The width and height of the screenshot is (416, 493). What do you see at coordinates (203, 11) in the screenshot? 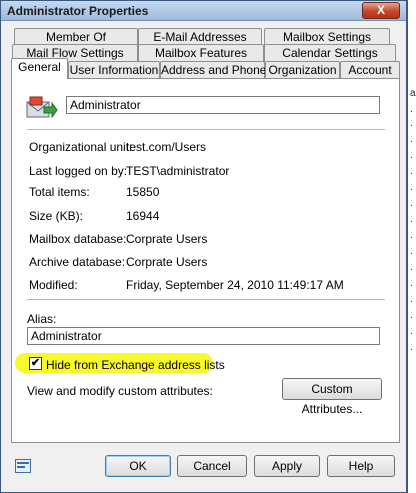
I see `title-bar: Administrator Properties X` at bounding box center [203, 11].